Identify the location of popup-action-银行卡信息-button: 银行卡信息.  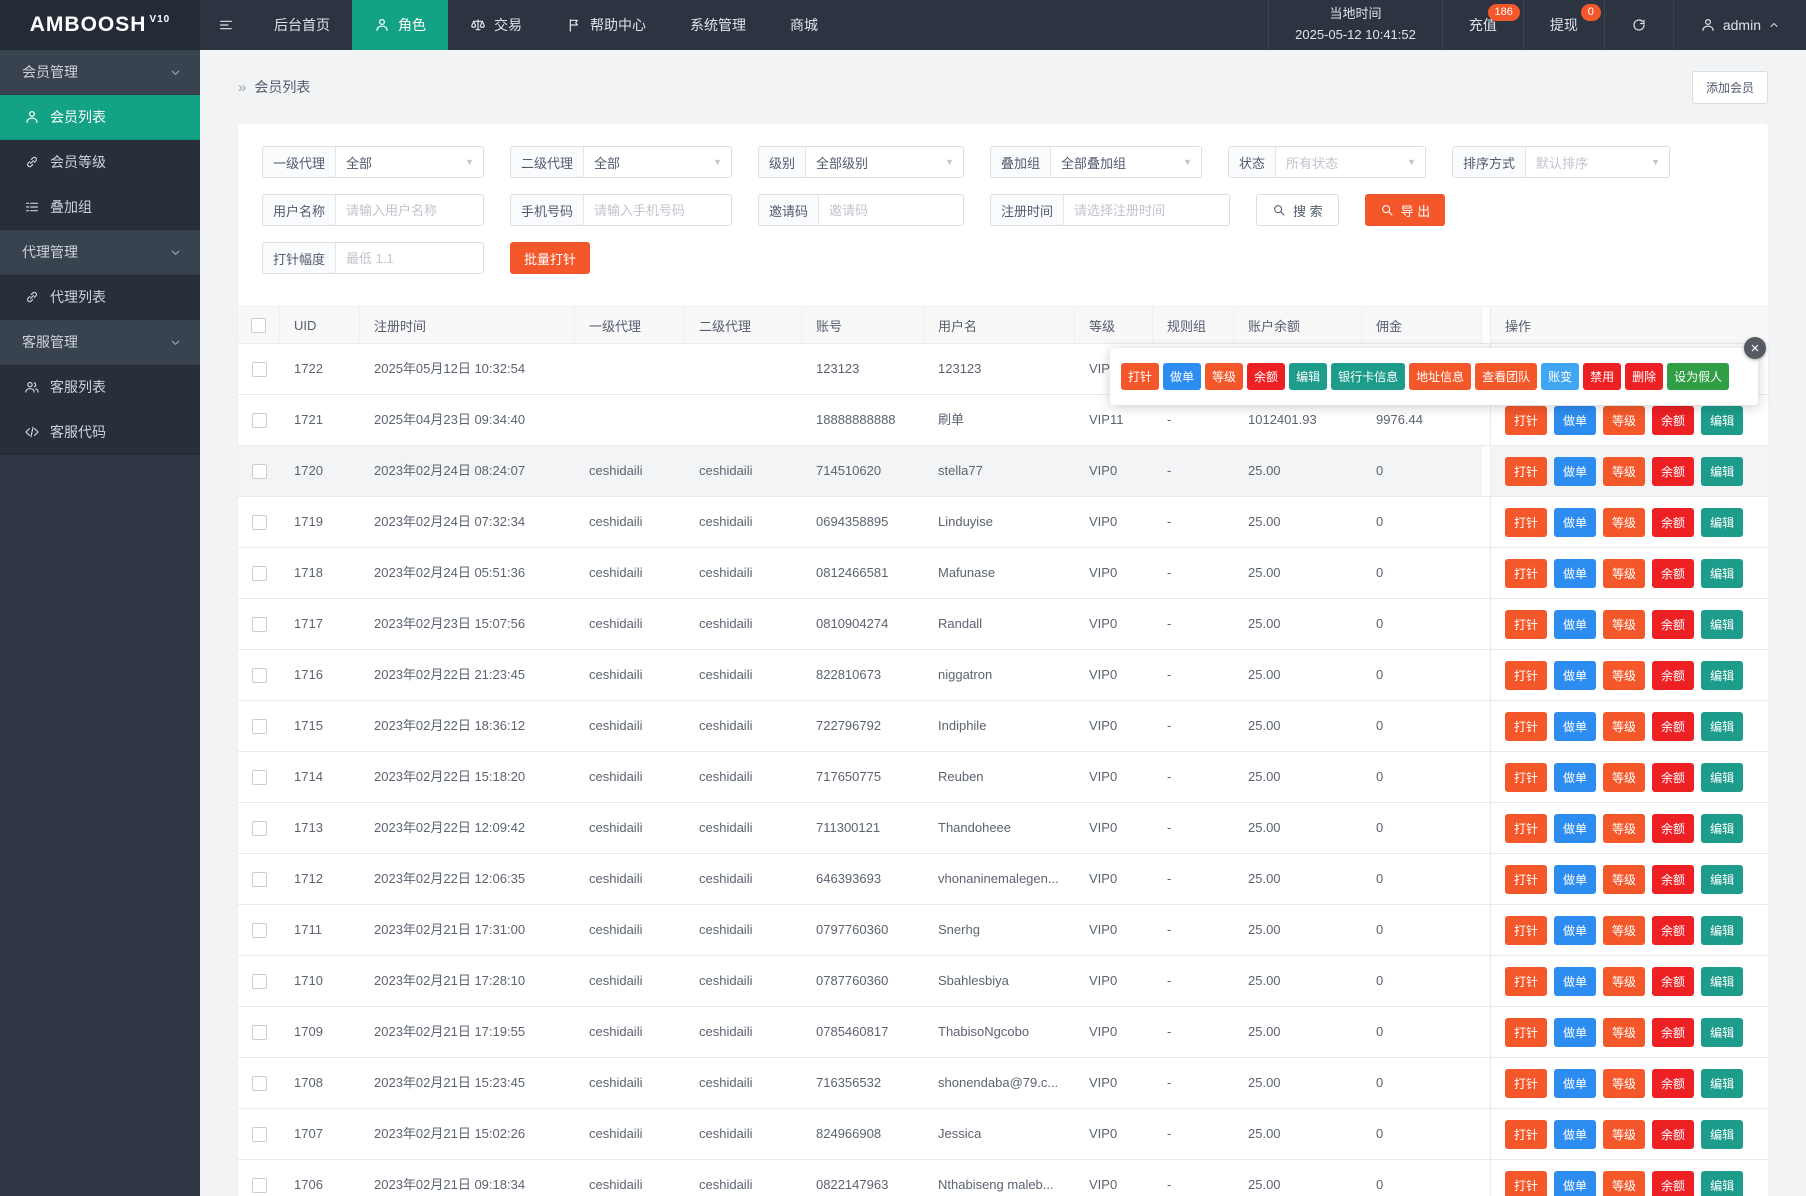
(1368, 376).